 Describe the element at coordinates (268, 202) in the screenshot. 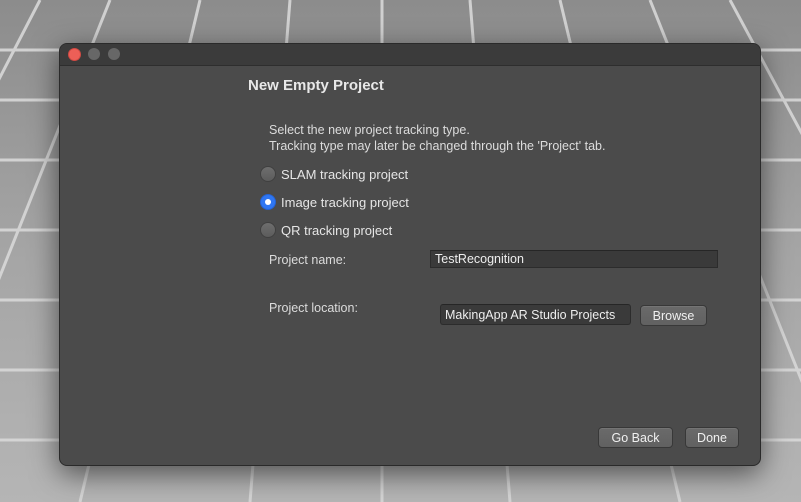

I see `radio-button-image` at that location.